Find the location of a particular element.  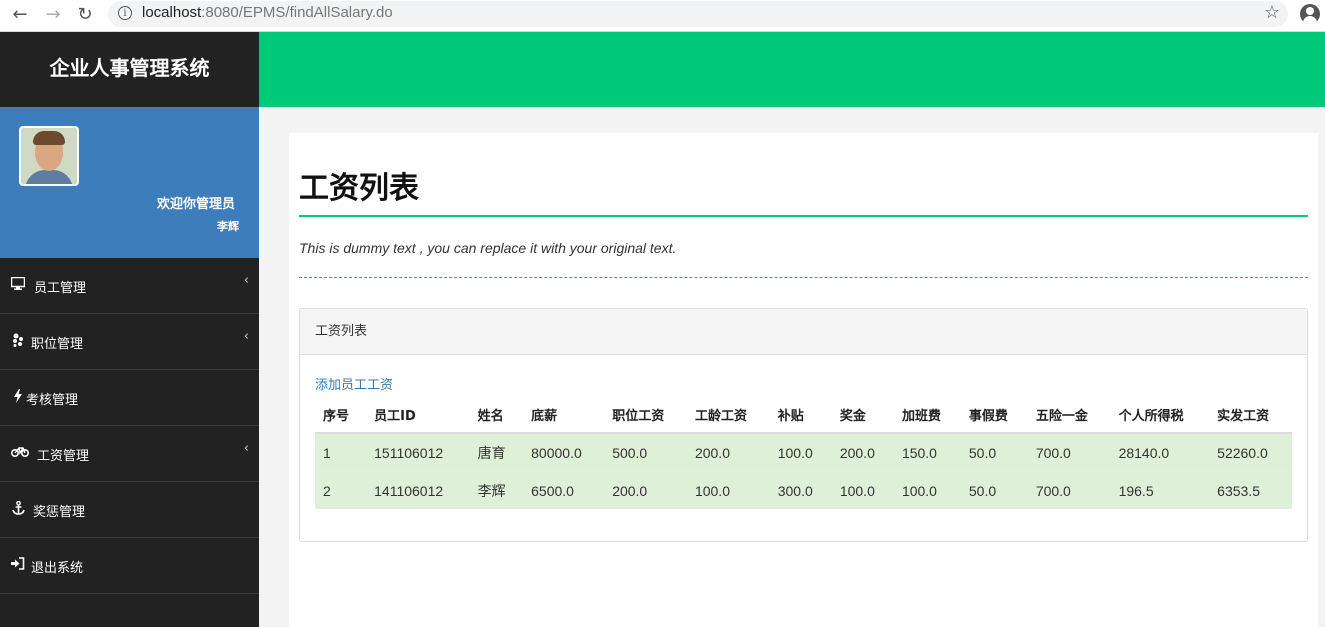

panel-title: 工资列表 is located at coordinates (803, 332).